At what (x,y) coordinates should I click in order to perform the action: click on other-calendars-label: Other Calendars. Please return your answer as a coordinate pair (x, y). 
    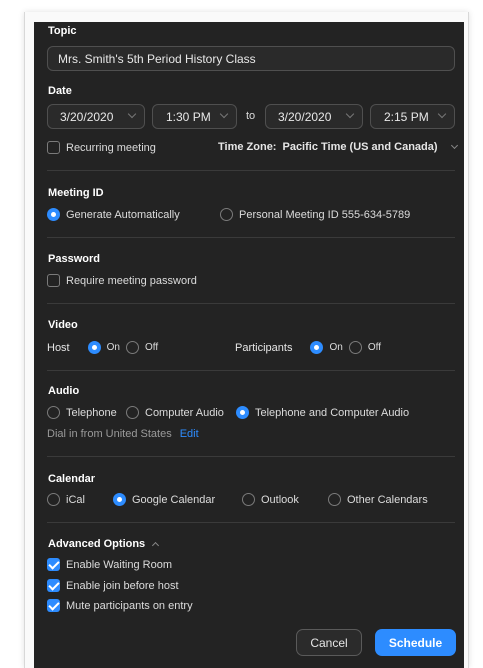
    Looking at the image, I should click on (387, 499).